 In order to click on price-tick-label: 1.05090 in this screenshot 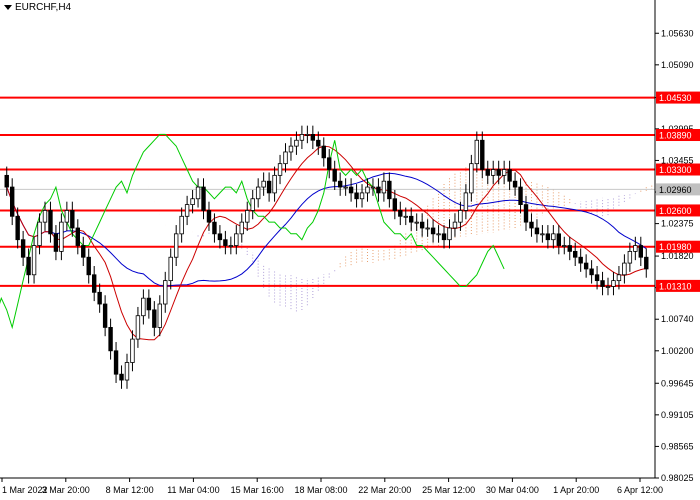, I will do `click(677, 65)`.